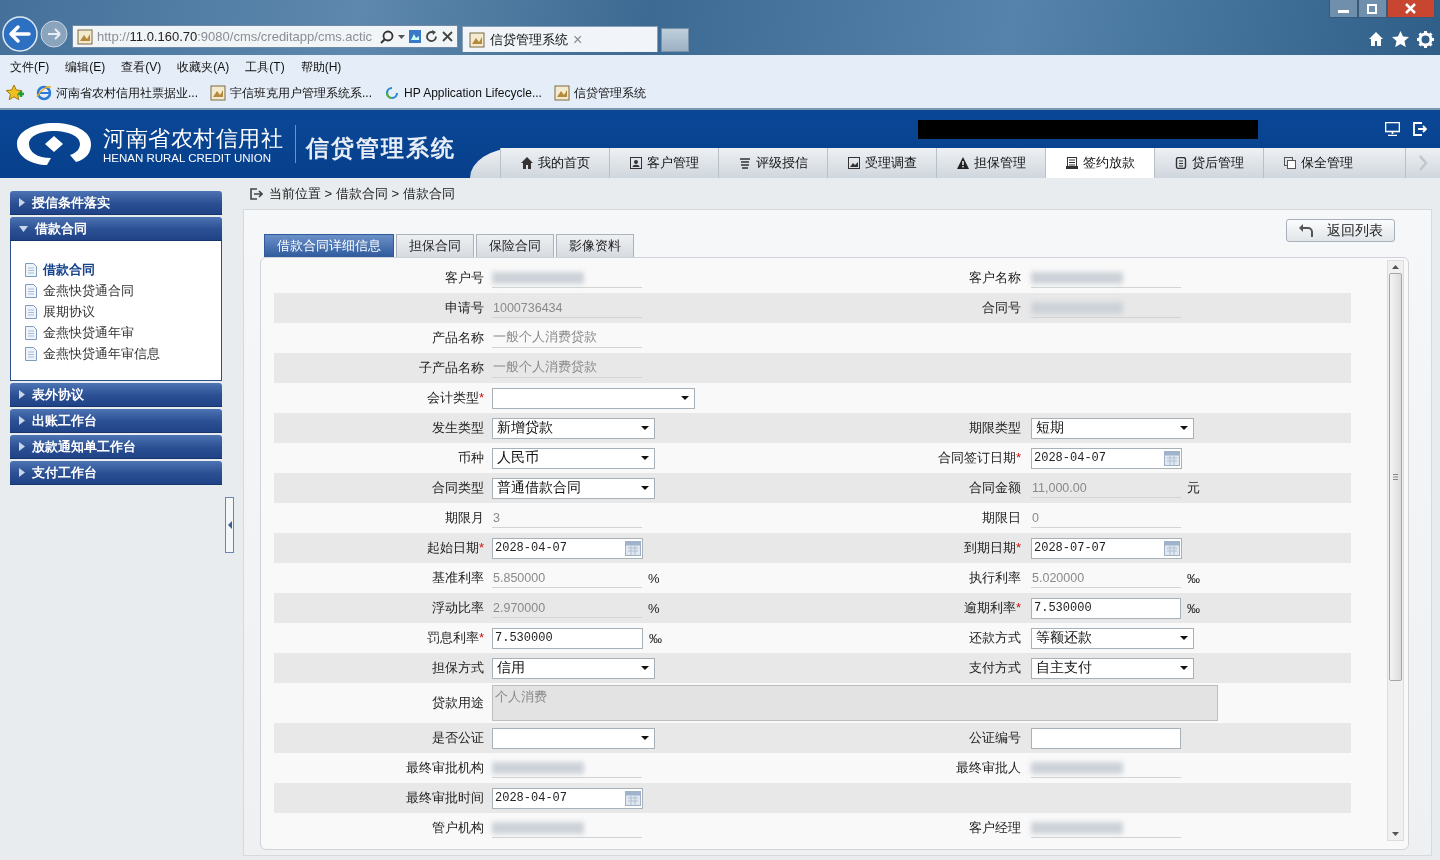 The image size is (1440, 860). I want to click on collapse-handle, so click(229, 525).